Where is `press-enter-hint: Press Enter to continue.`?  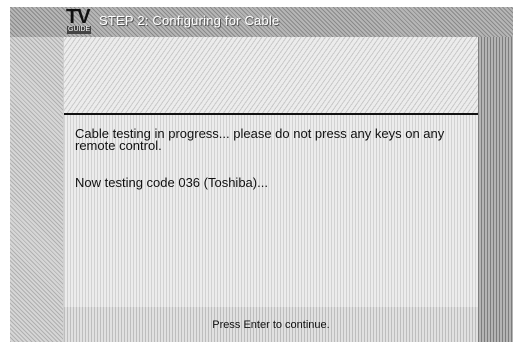
press-enter-hint: Press Enter to continue. is located at coordinates (271, 325).